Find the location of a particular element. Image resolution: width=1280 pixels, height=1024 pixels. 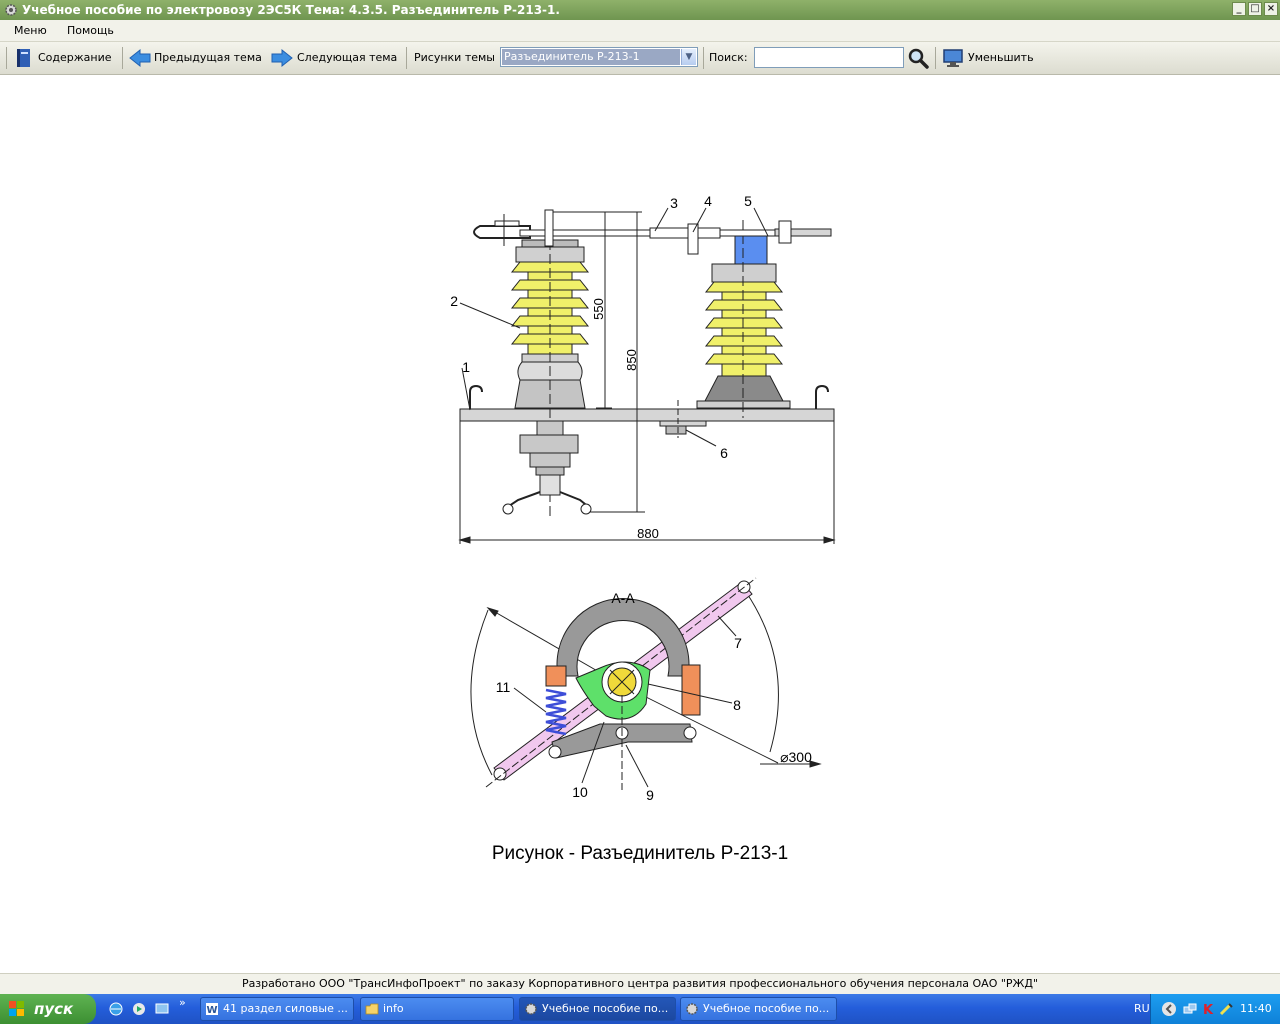

menu-bar: Меню Помощь is located at coordinates (640, 31).